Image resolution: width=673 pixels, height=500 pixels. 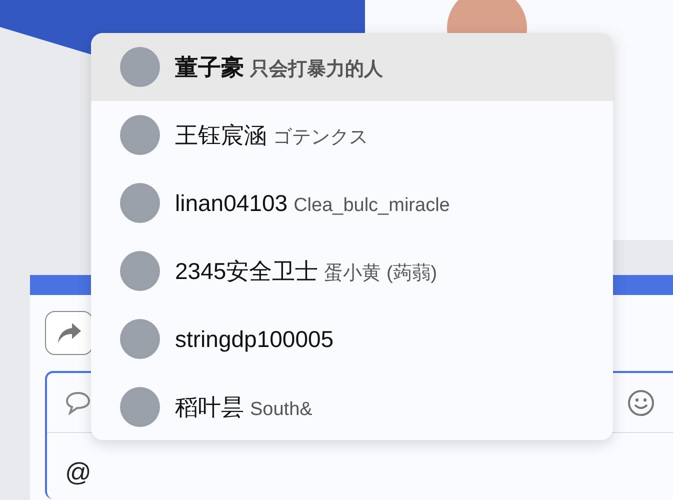 I want to click on user-option: 董子豪 只会打暴力的人, so click(x=352, y=67).